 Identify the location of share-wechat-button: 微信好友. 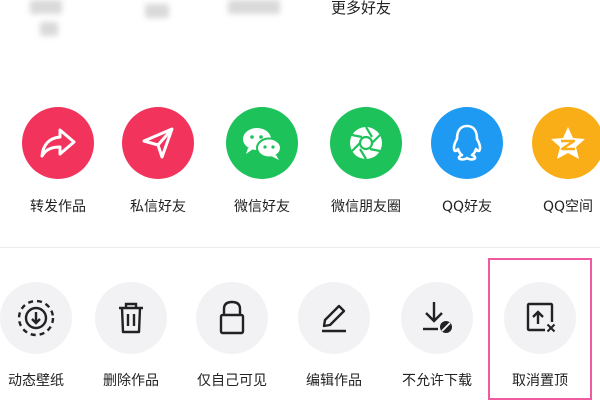
(262, 162).